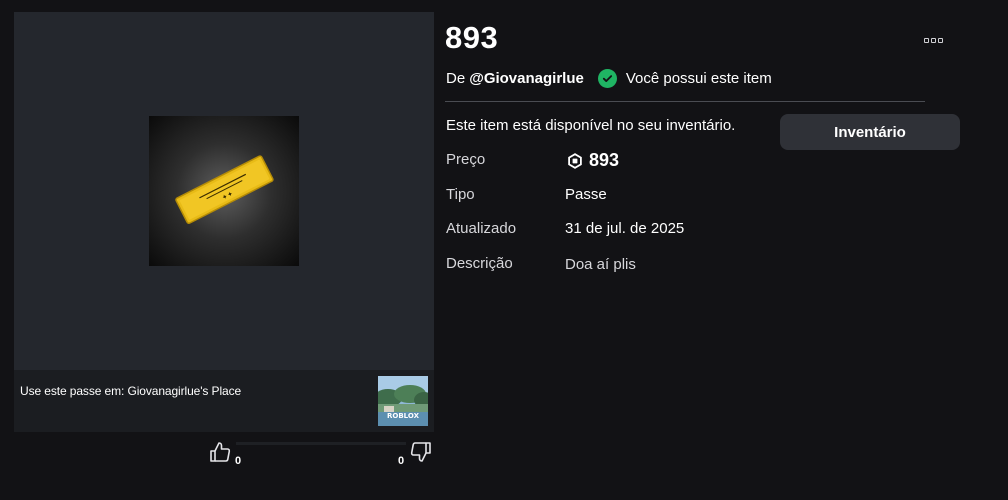 The width and height of the screenshot is (1008, 500). I want to click on place-link: Use este passe em: Giovanagirlue's Place, so click(130, 391).